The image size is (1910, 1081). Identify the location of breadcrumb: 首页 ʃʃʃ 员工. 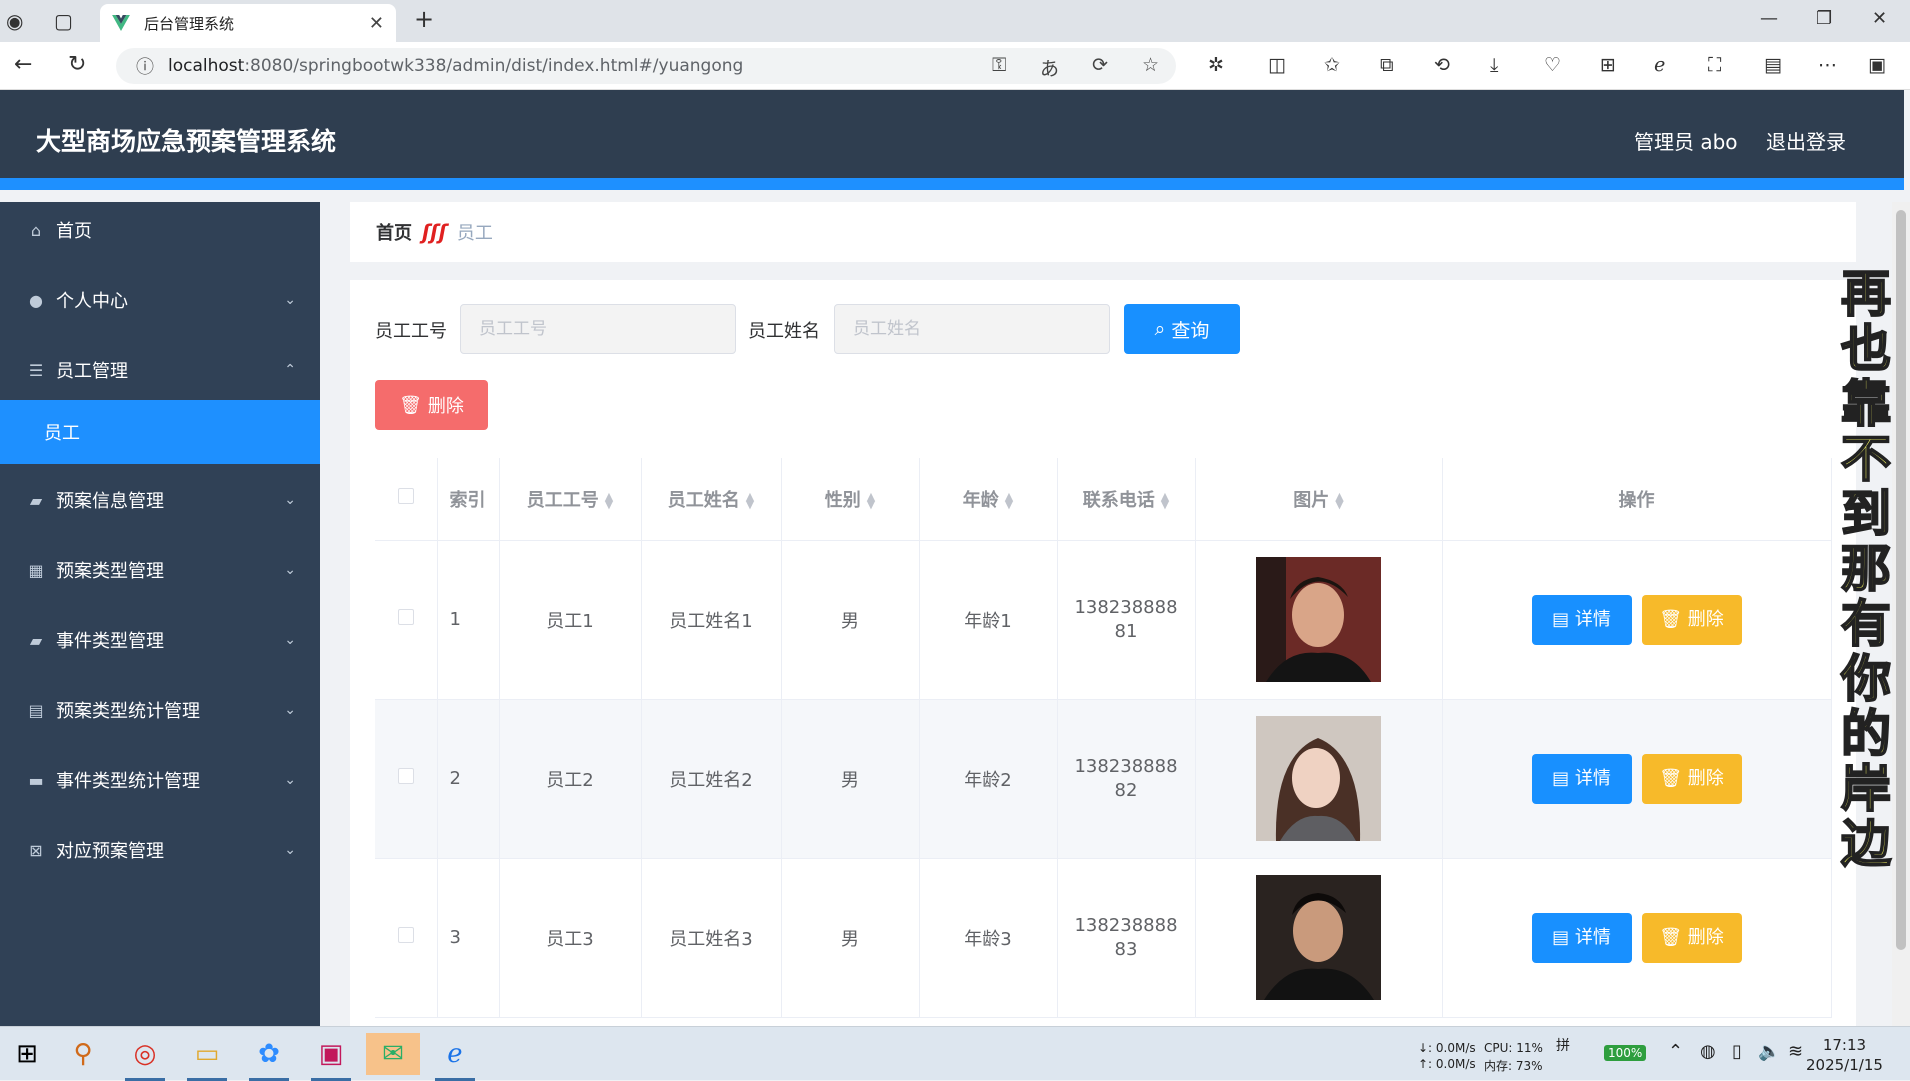
(1103, 232).